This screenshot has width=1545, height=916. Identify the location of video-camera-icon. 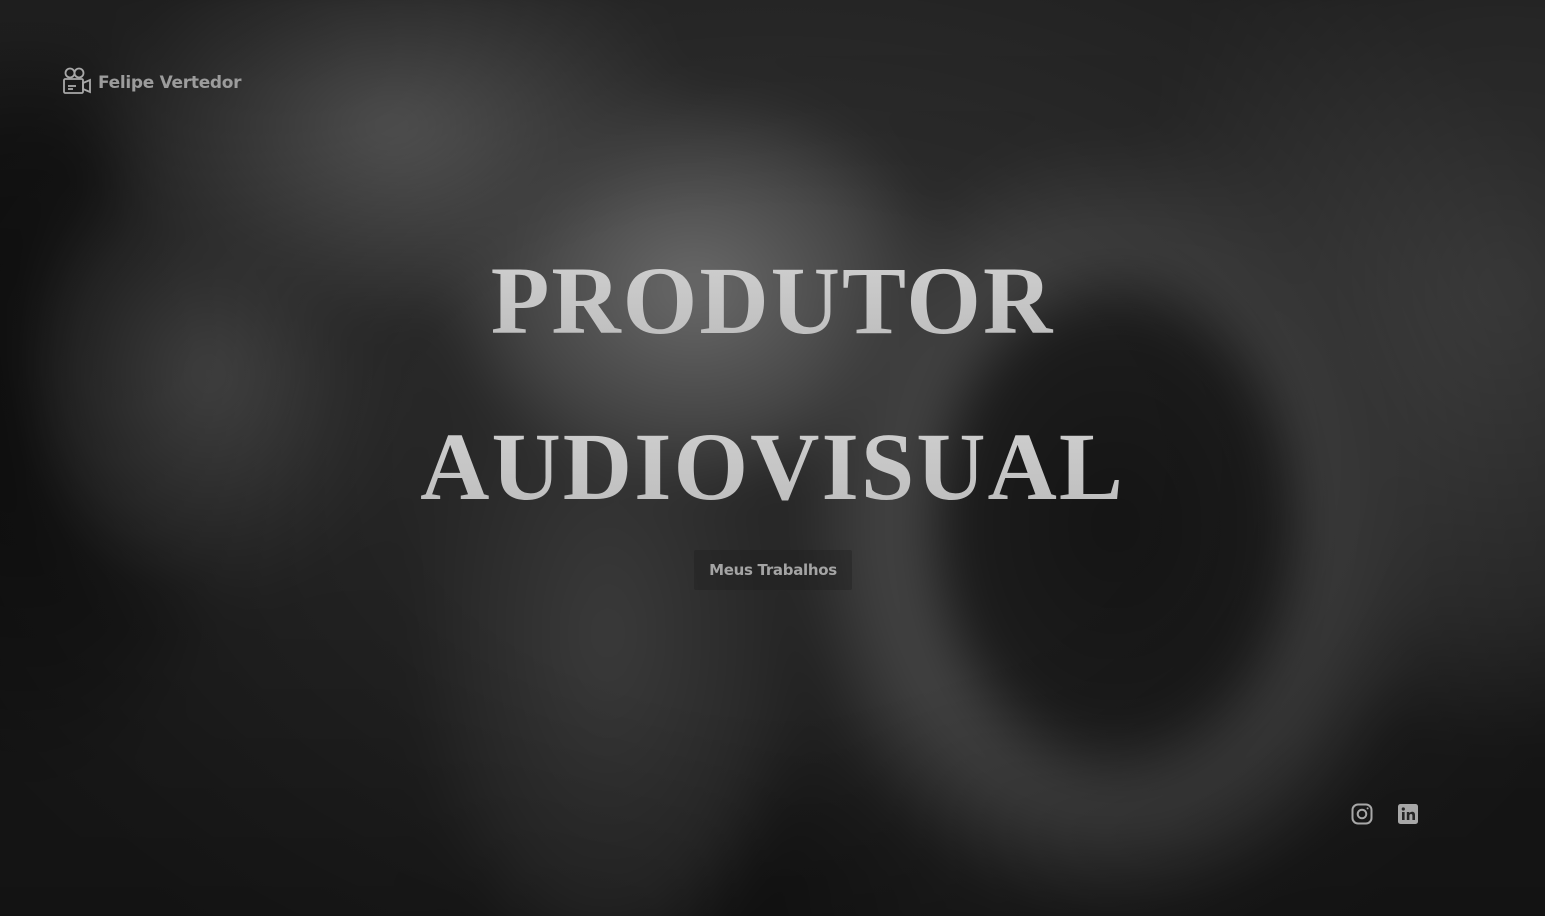
(77, 81).